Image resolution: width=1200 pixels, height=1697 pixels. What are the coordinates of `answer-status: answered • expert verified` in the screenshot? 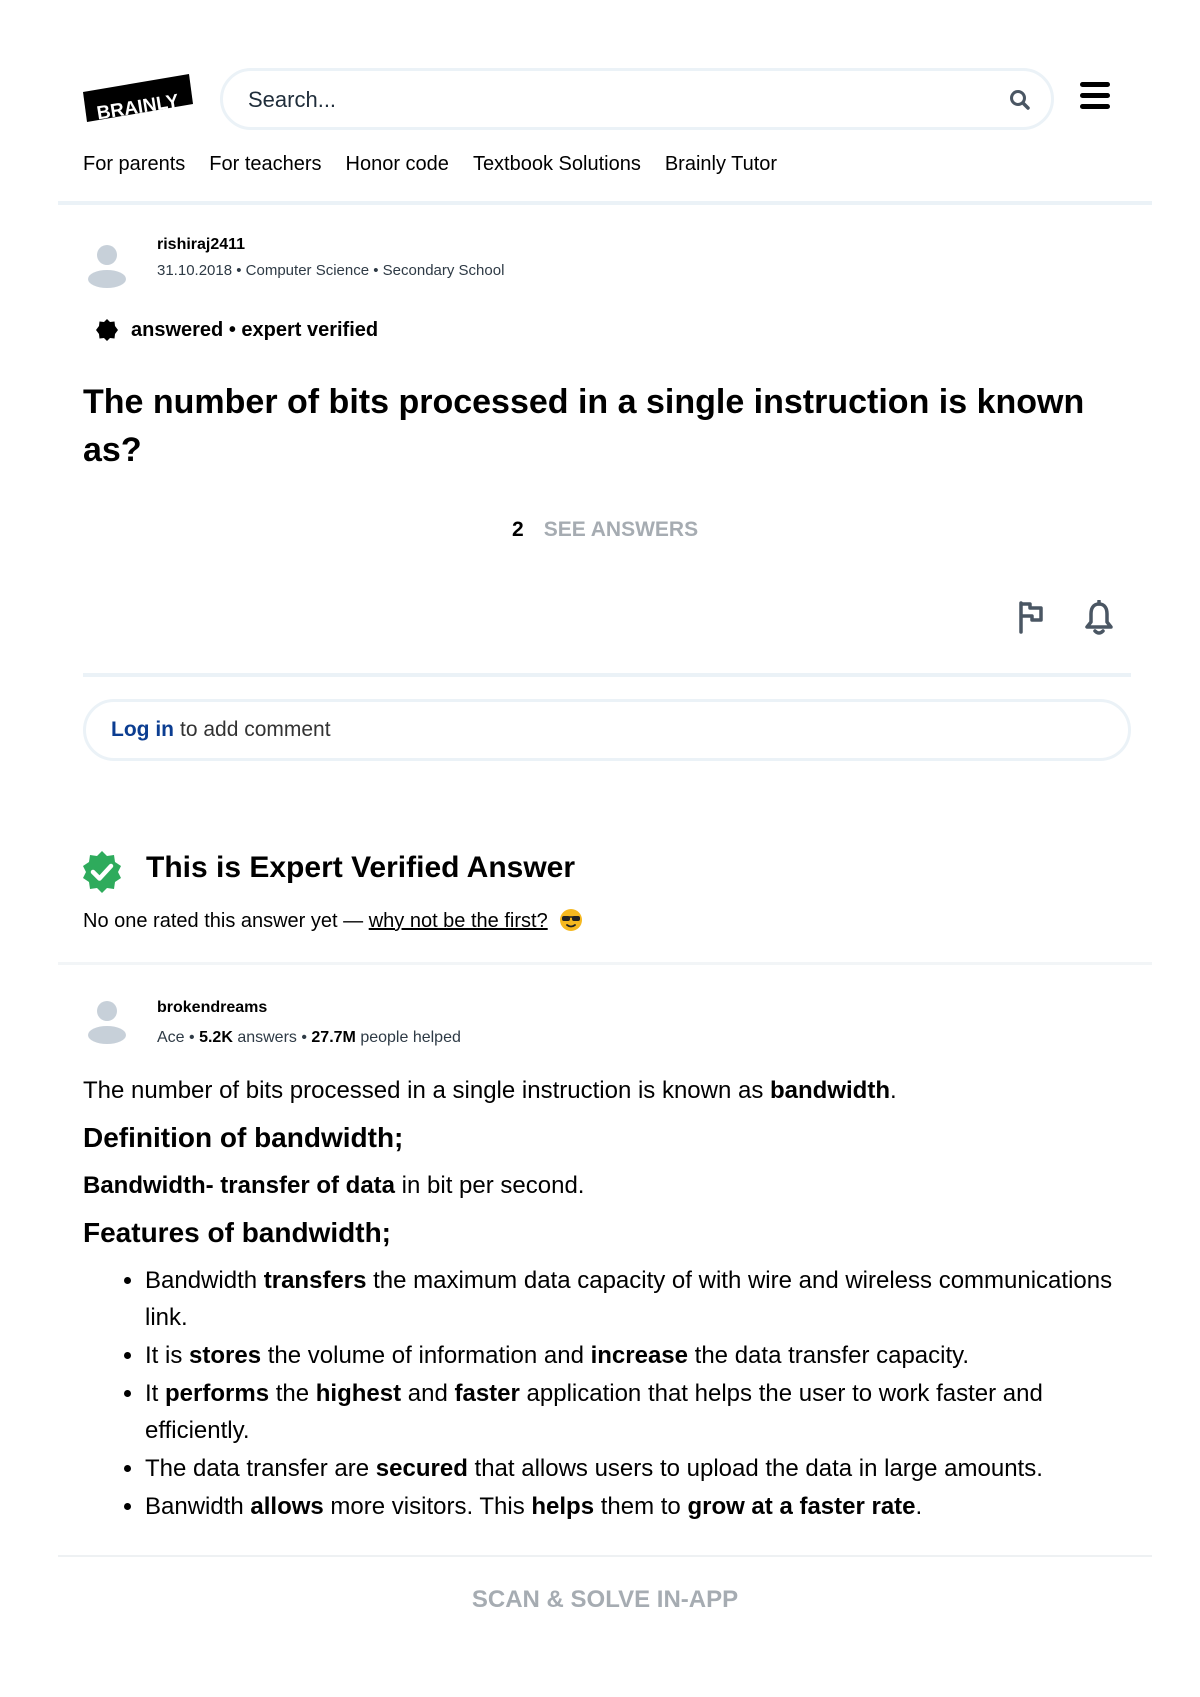 It's located at (236, 330).